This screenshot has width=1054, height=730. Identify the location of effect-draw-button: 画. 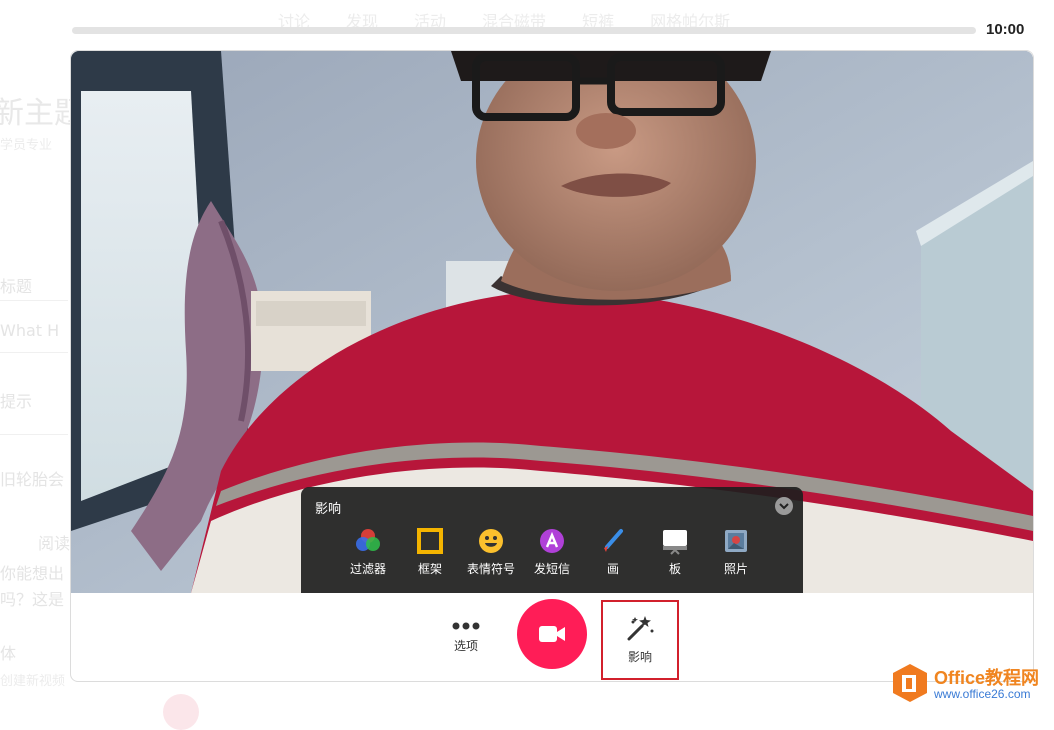
(613, 552).